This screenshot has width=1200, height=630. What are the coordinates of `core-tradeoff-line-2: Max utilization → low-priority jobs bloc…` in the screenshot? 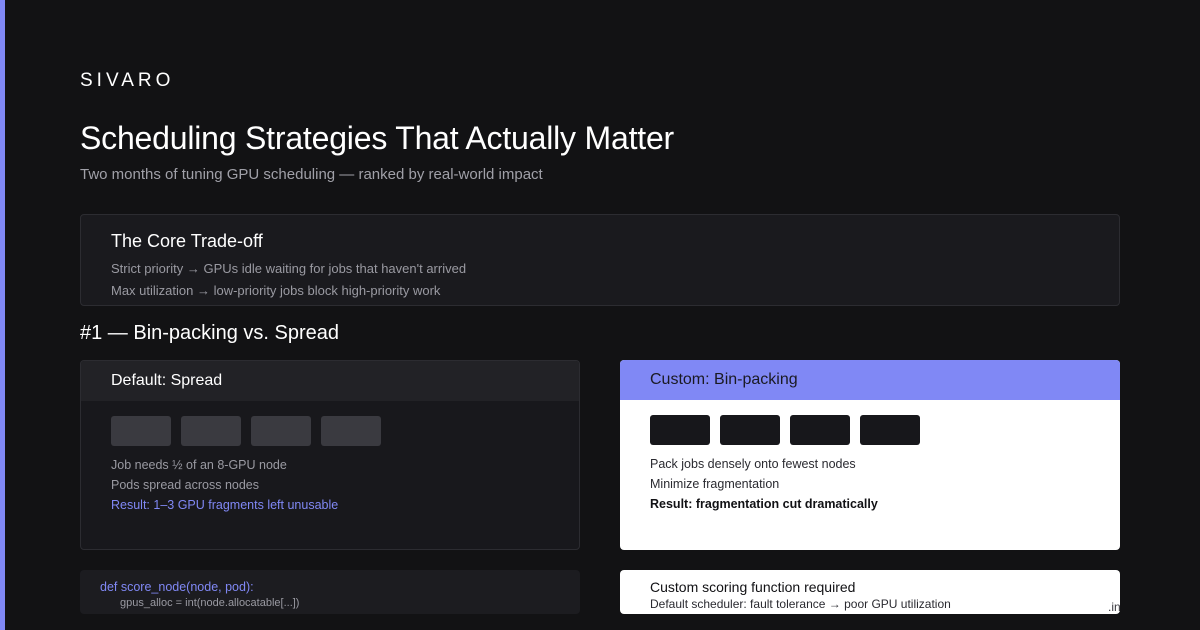 It's located at (276, 290).